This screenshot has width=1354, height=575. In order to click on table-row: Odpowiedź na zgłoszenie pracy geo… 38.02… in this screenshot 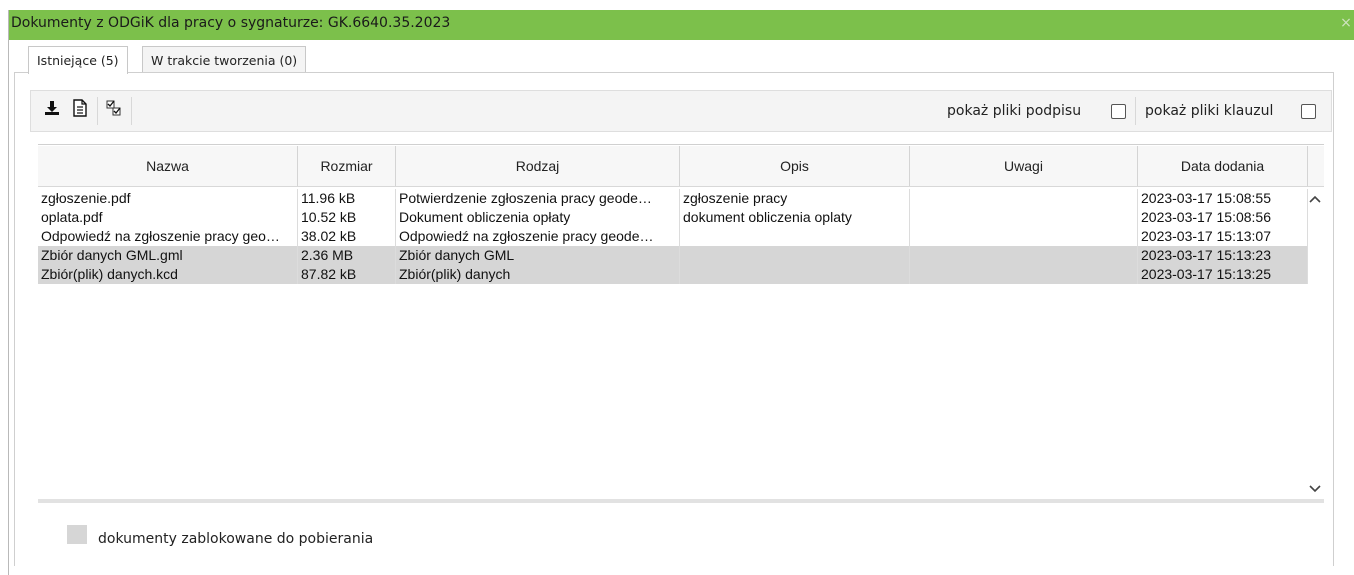, I will do `click(673, 236)`.